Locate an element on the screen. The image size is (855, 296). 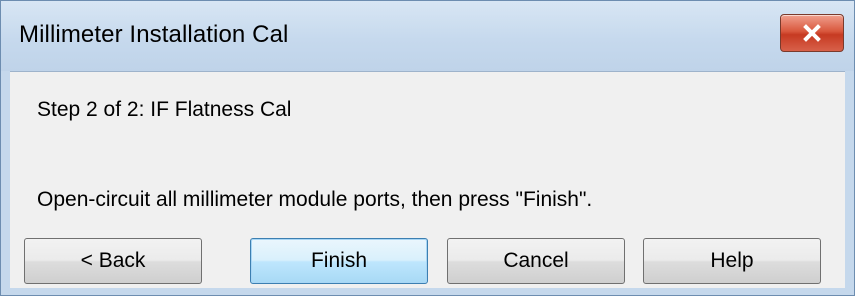
window-title: Millimeter Installation Cal is located at coordinates (154, 34).